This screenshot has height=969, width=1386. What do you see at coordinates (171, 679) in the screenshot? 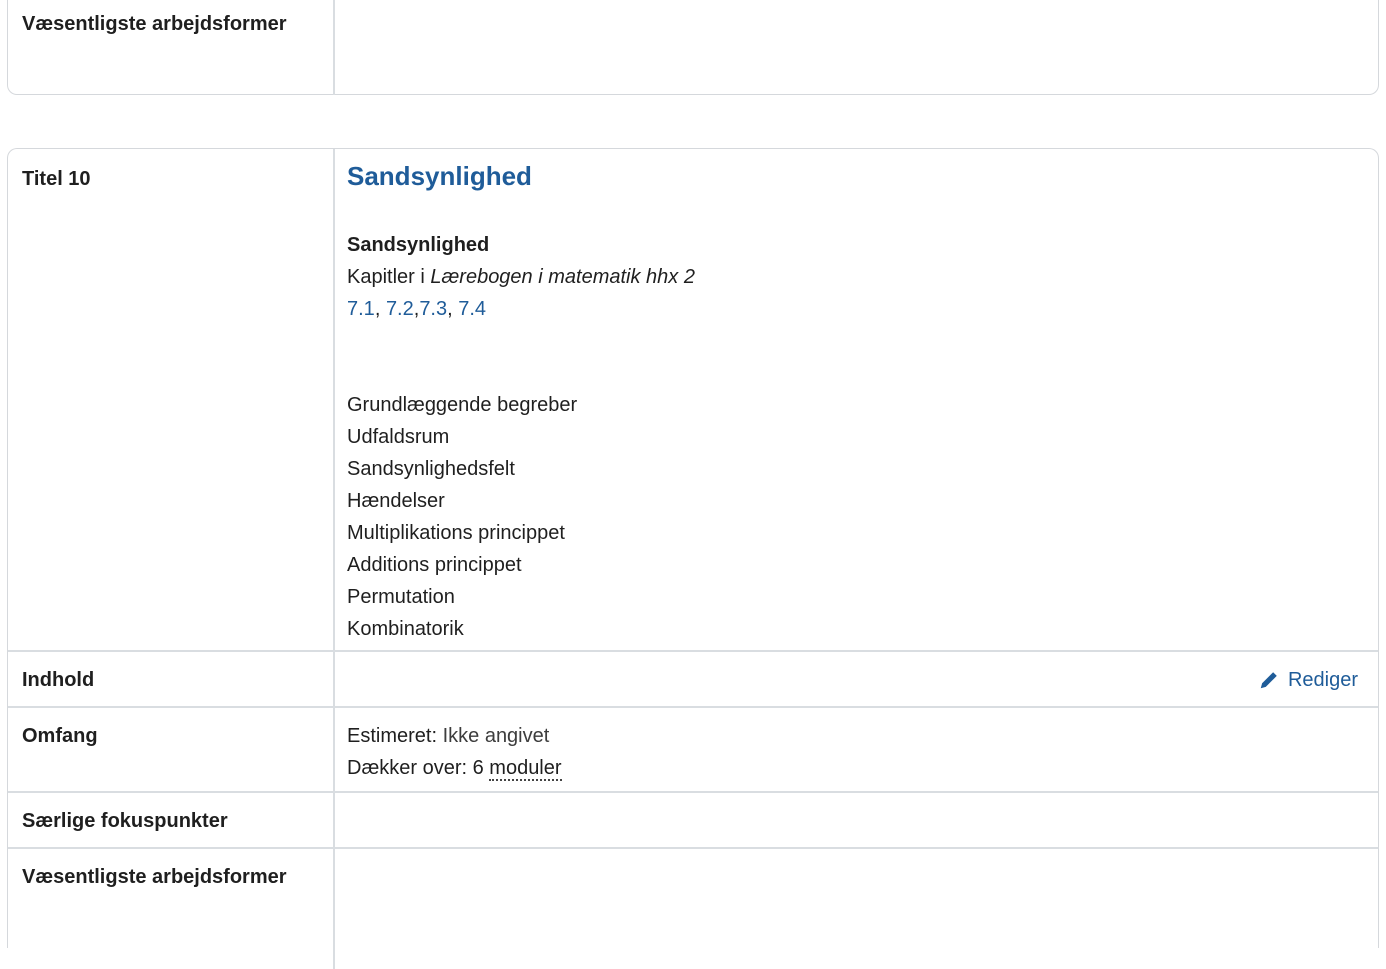
I see `indhold-label: Indhold` at bounding box center [171, 679].